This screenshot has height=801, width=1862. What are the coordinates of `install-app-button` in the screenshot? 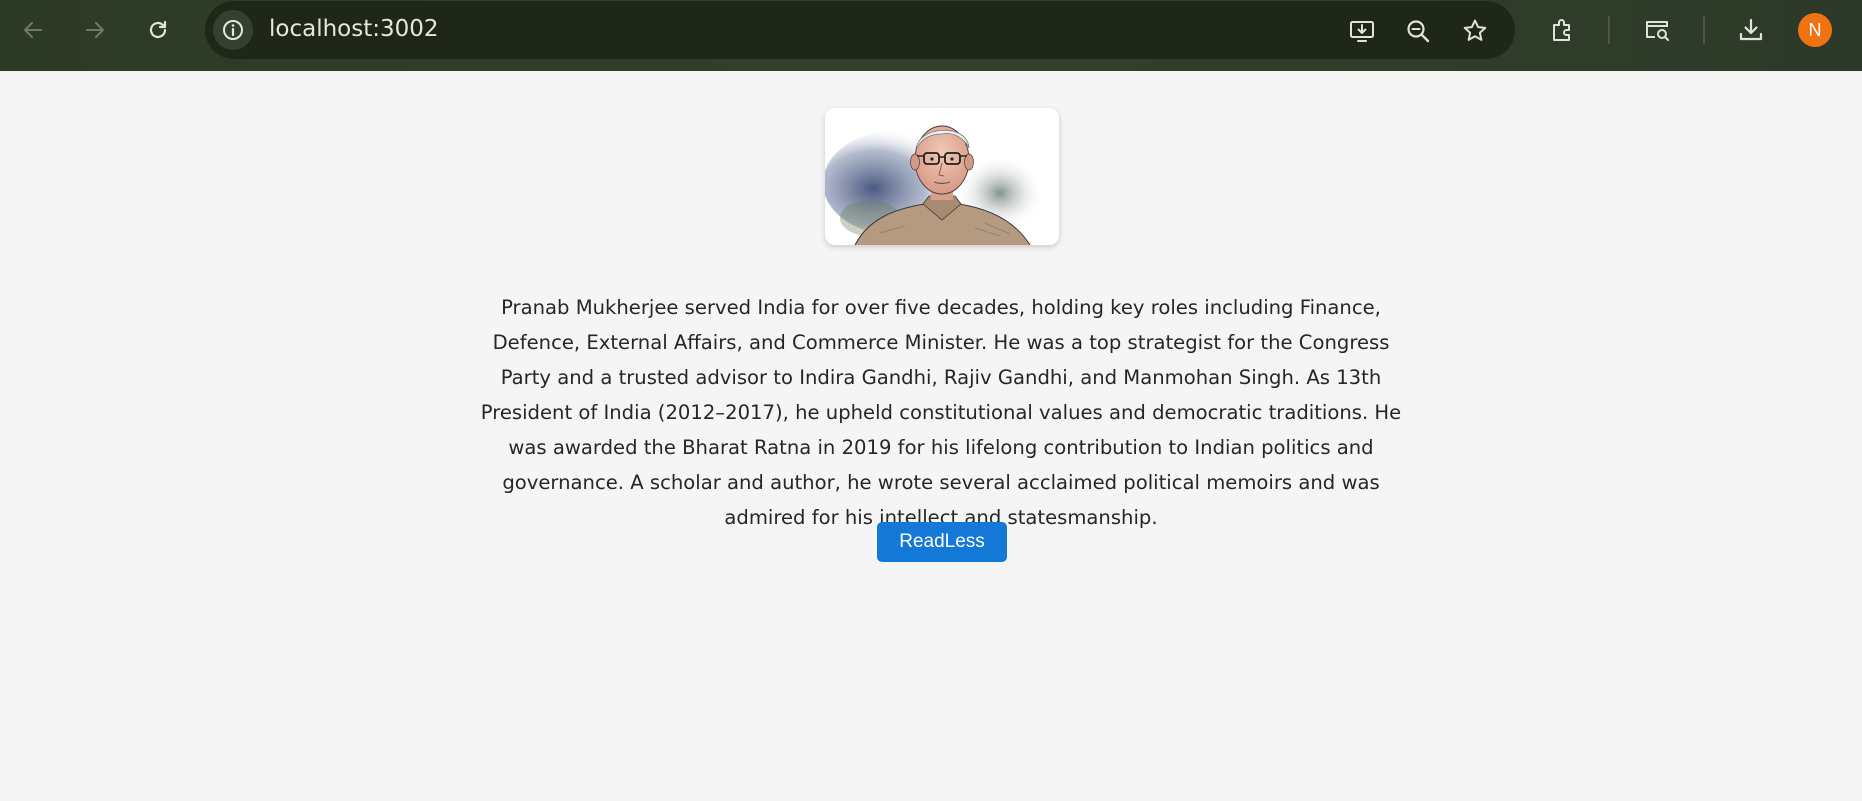 It's located at (1362, 31).